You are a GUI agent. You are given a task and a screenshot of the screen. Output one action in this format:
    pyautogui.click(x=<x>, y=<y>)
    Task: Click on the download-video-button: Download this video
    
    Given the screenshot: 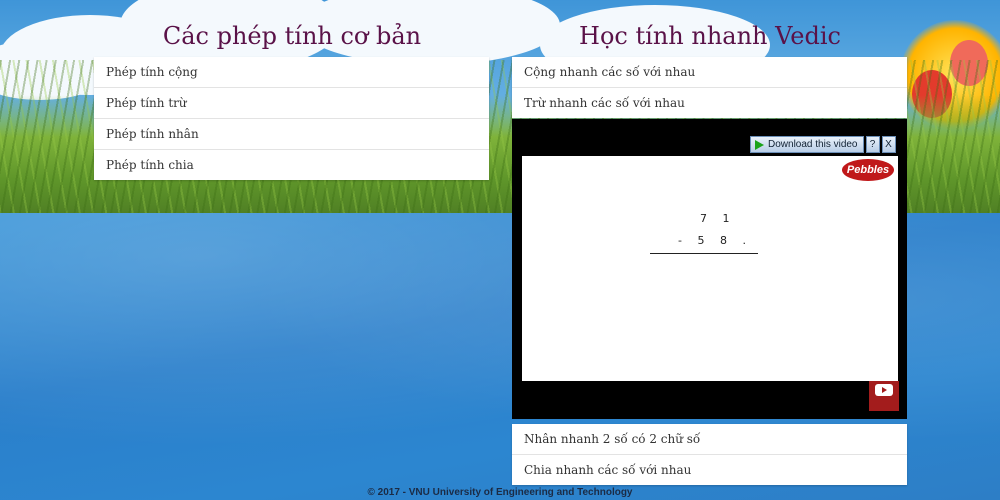 What is the action you would take?
    pyautogui.click(x=807, y=144)
    